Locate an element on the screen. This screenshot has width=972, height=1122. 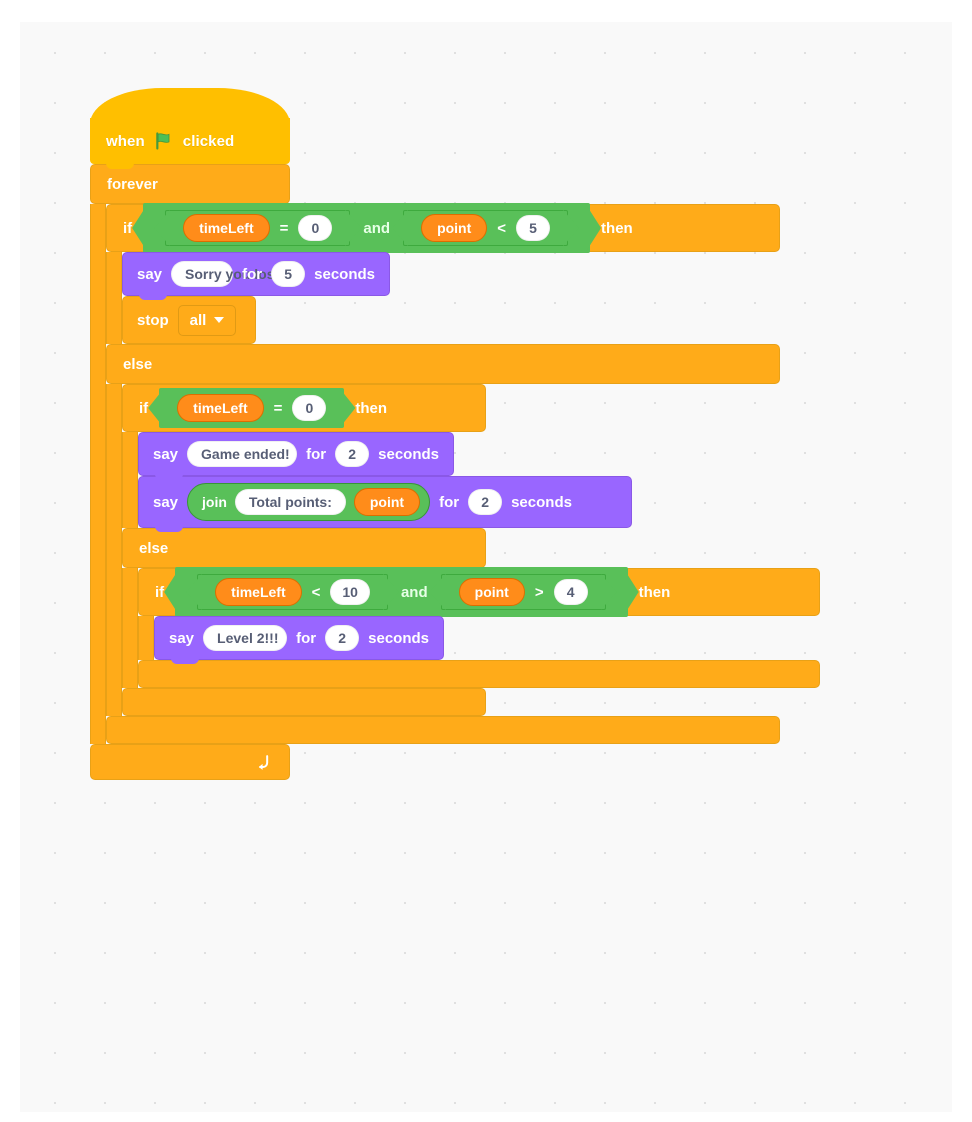
join-operator-block: join Total points: point is located at coordinates (309, 502).